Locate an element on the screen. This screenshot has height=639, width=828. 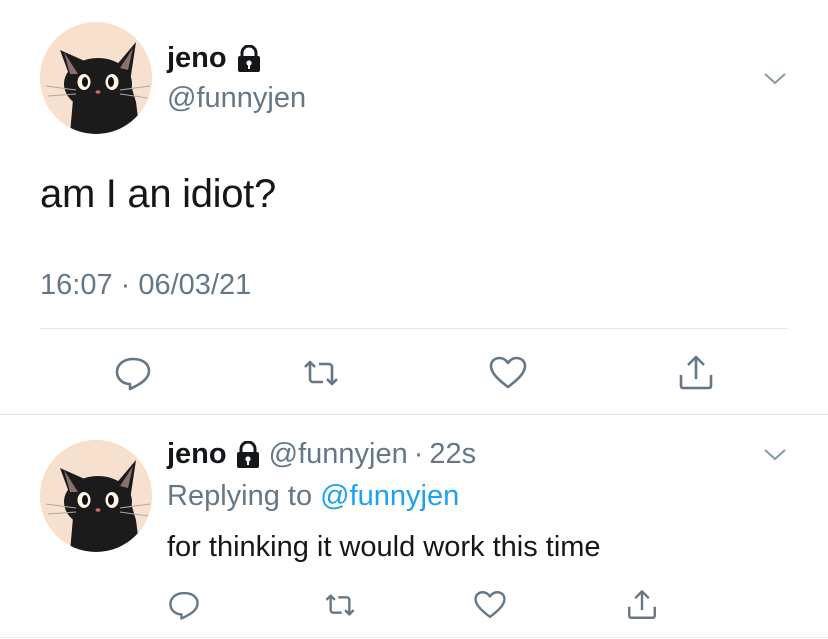
reply-text: for thinking it would work this time is located at coordinates (384, 547).